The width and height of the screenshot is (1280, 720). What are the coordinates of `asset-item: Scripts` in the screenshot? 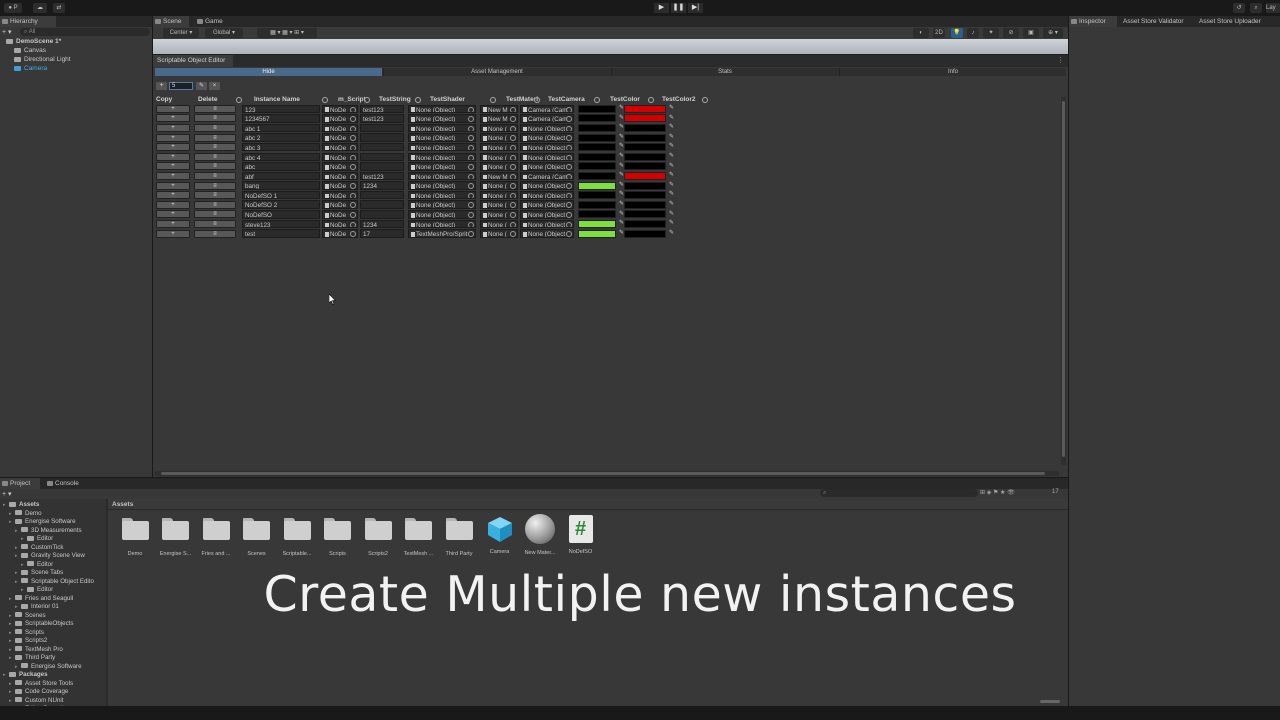 It's located at (338, 537).